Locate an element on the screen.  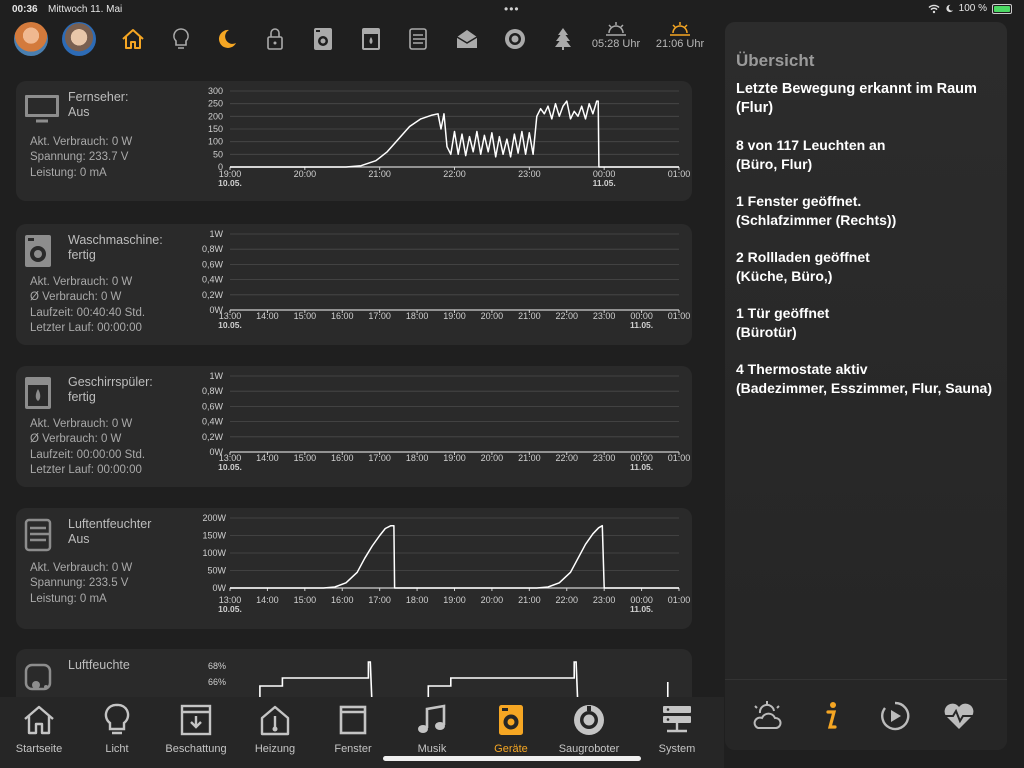
device-card-luftfeuchte: Luftfeuchte 68% 66% is located at coordinates (354, 673).